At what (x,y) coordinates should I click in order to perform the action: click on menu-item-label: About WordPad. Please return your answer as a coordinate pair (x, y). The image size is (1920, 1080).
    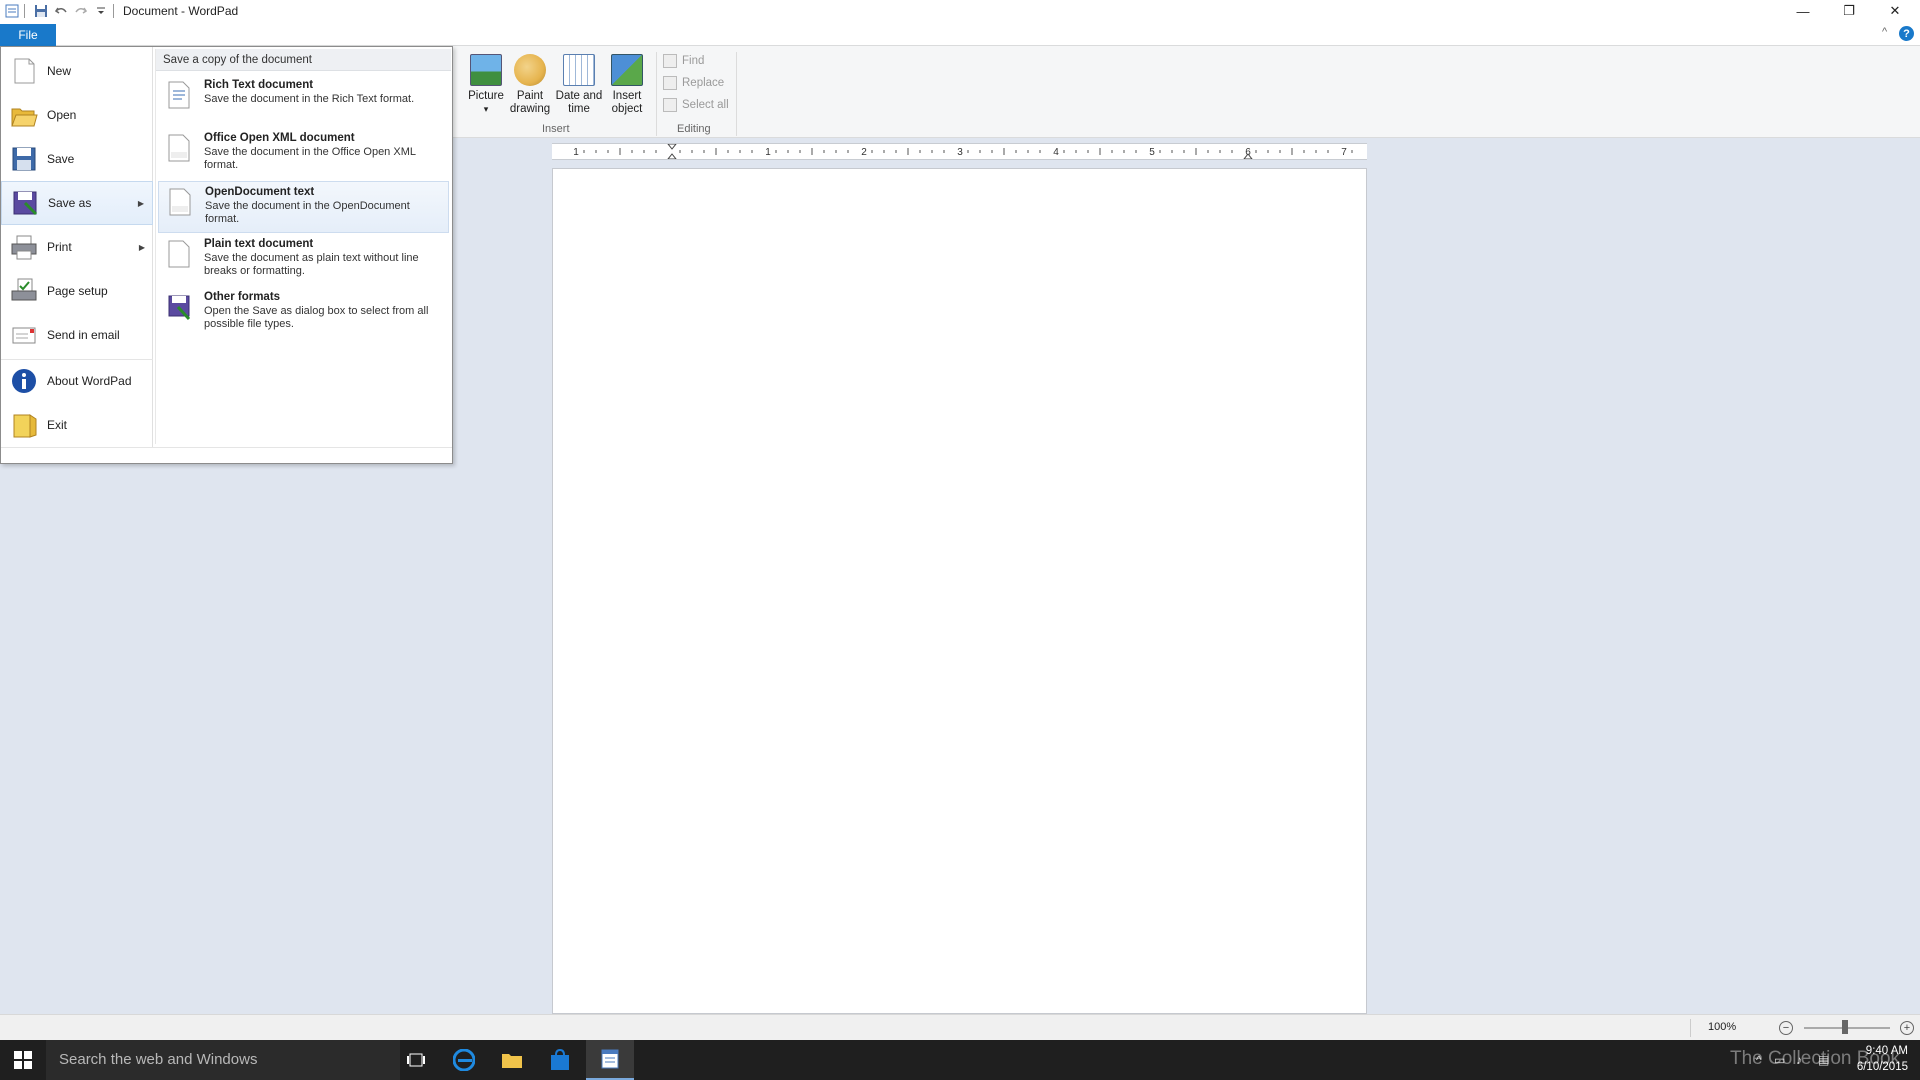
    Looking at the image, I should click on (89, 381).